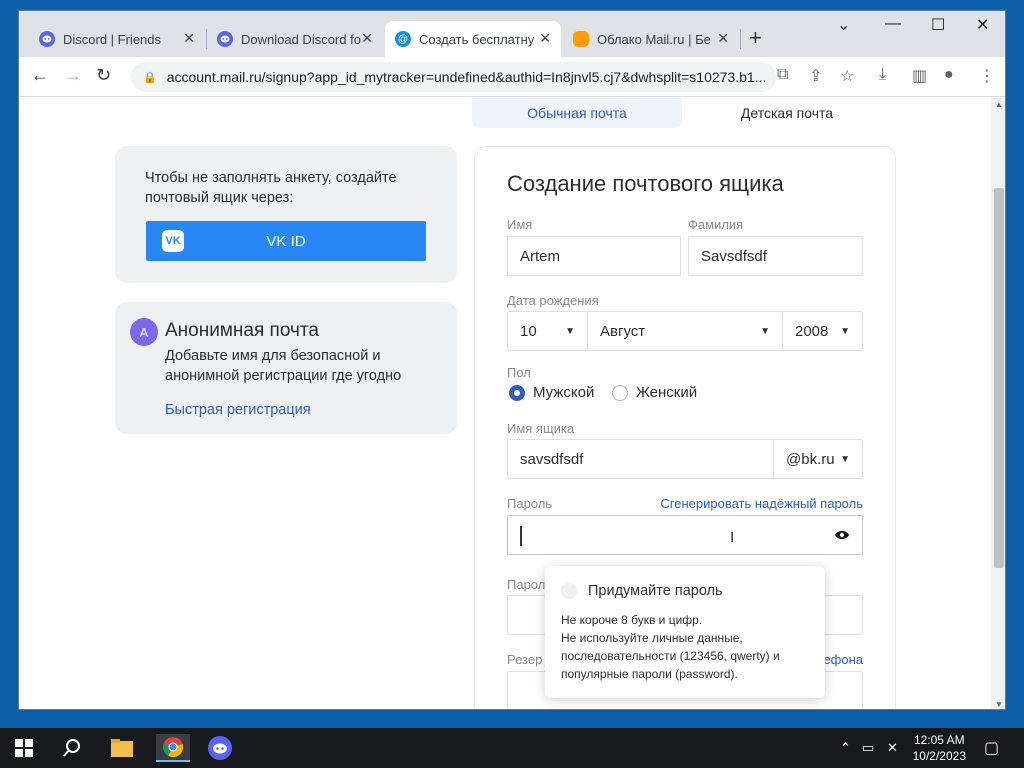 Image resolution: width=1024 pixels, height=768 pixels. I want to click on tooltip-title: Придумайте пароль, so click(655, 591).